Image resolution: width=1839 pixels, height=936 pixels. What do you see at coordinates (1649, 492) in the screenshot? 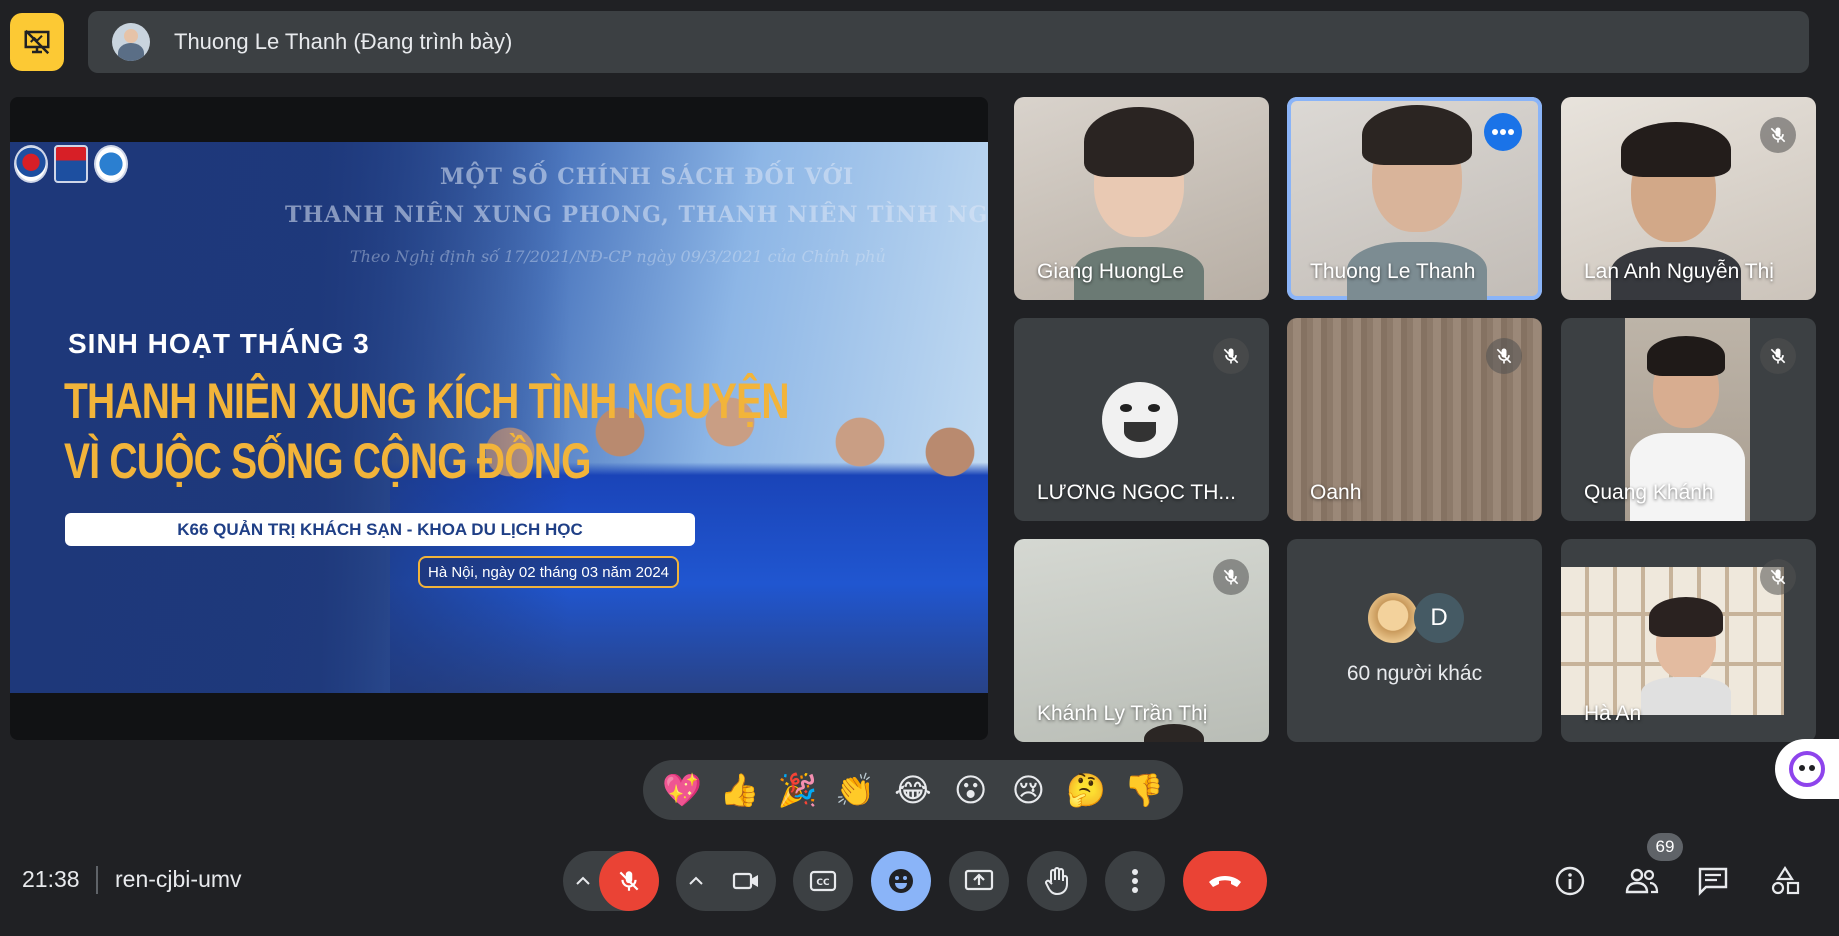
I see `participant-name: Quang Khánh` at bounding box center [1649, 492].